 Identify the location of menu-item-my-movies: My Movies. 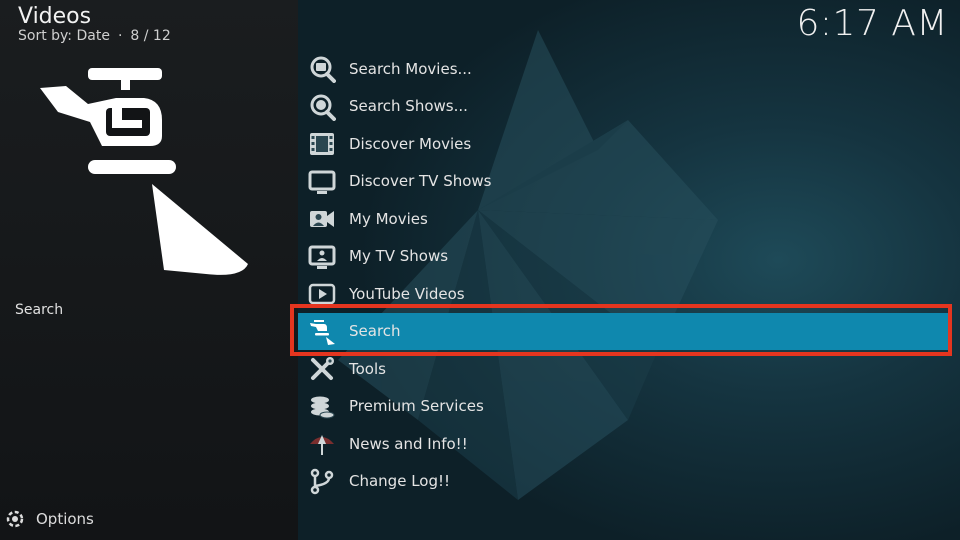
(624, 218).